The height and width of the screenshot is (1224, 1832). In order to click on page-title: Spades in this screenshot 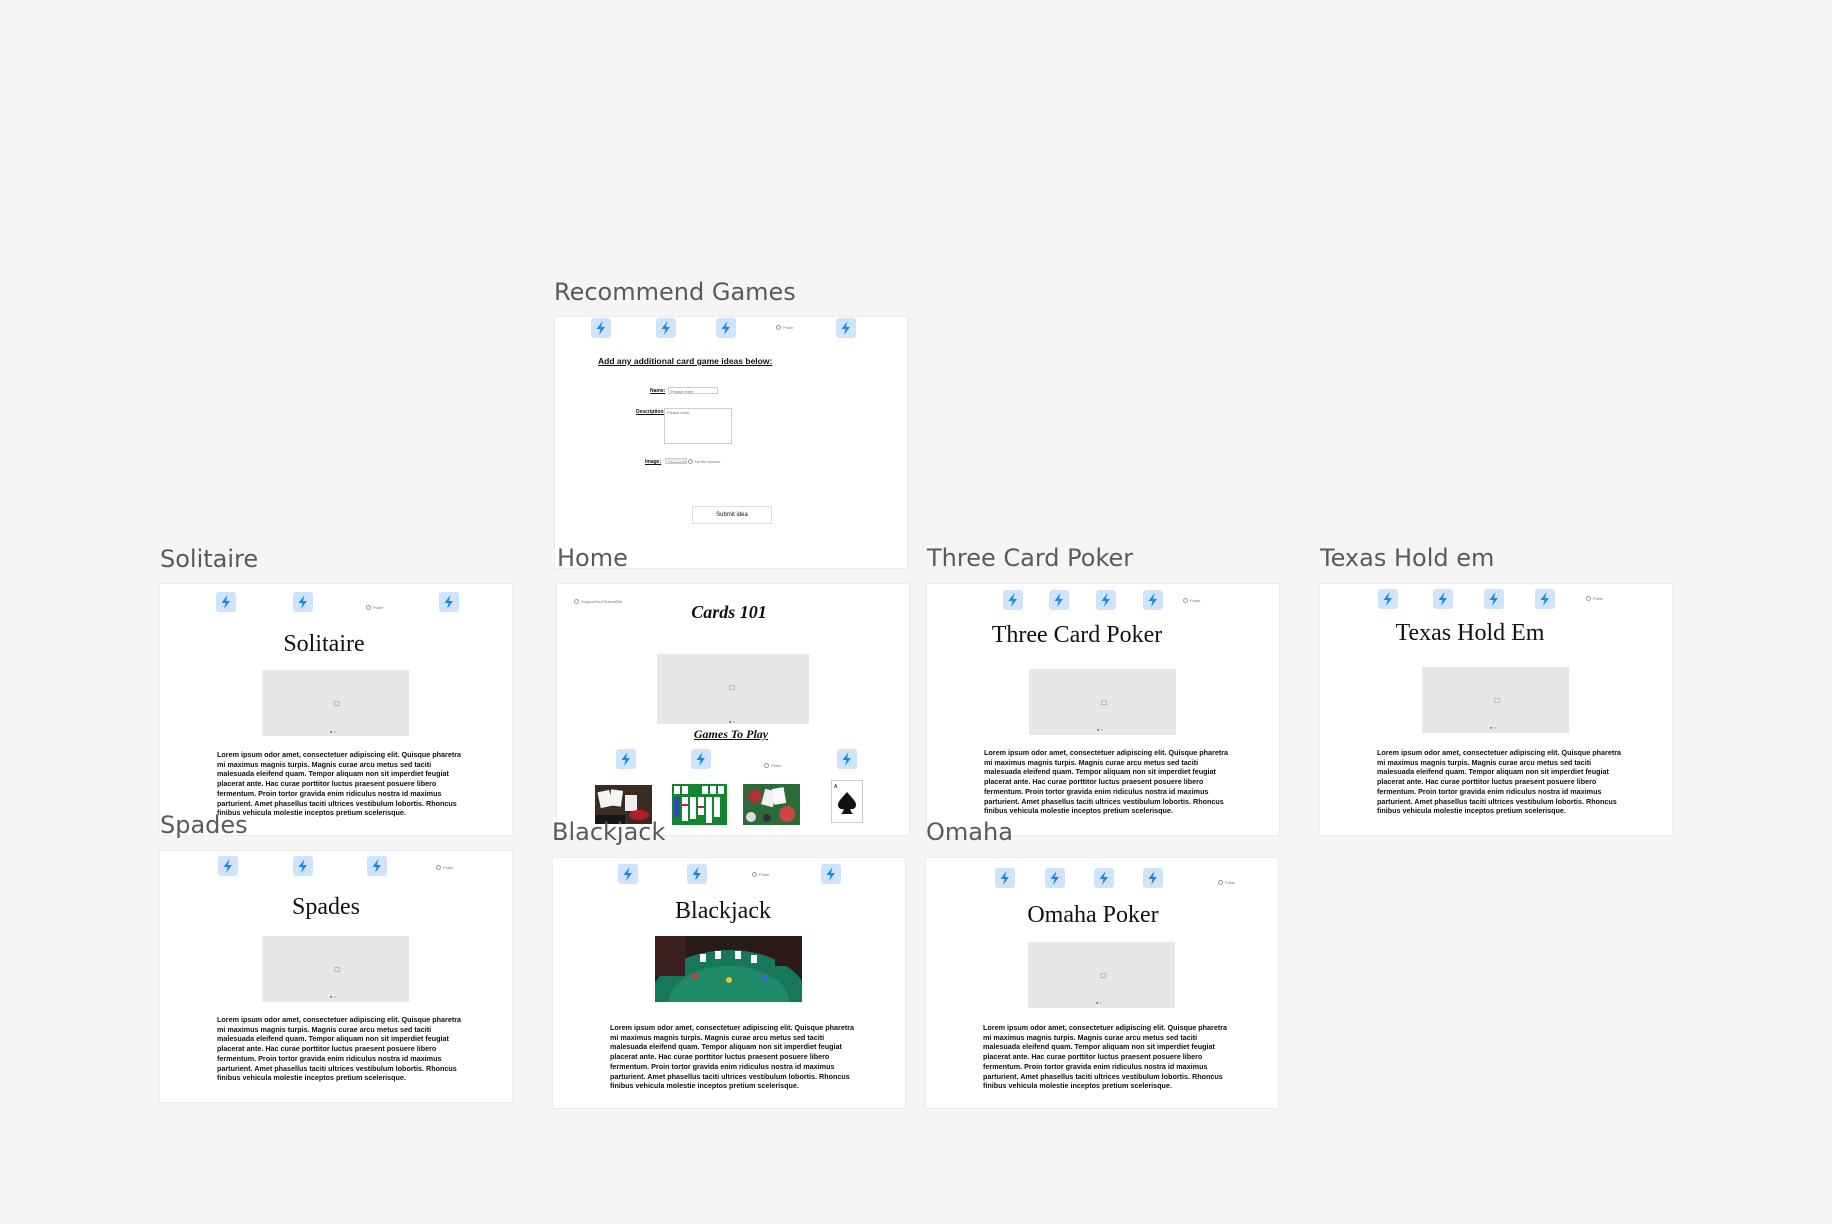, I will do `click(326, 907)`.